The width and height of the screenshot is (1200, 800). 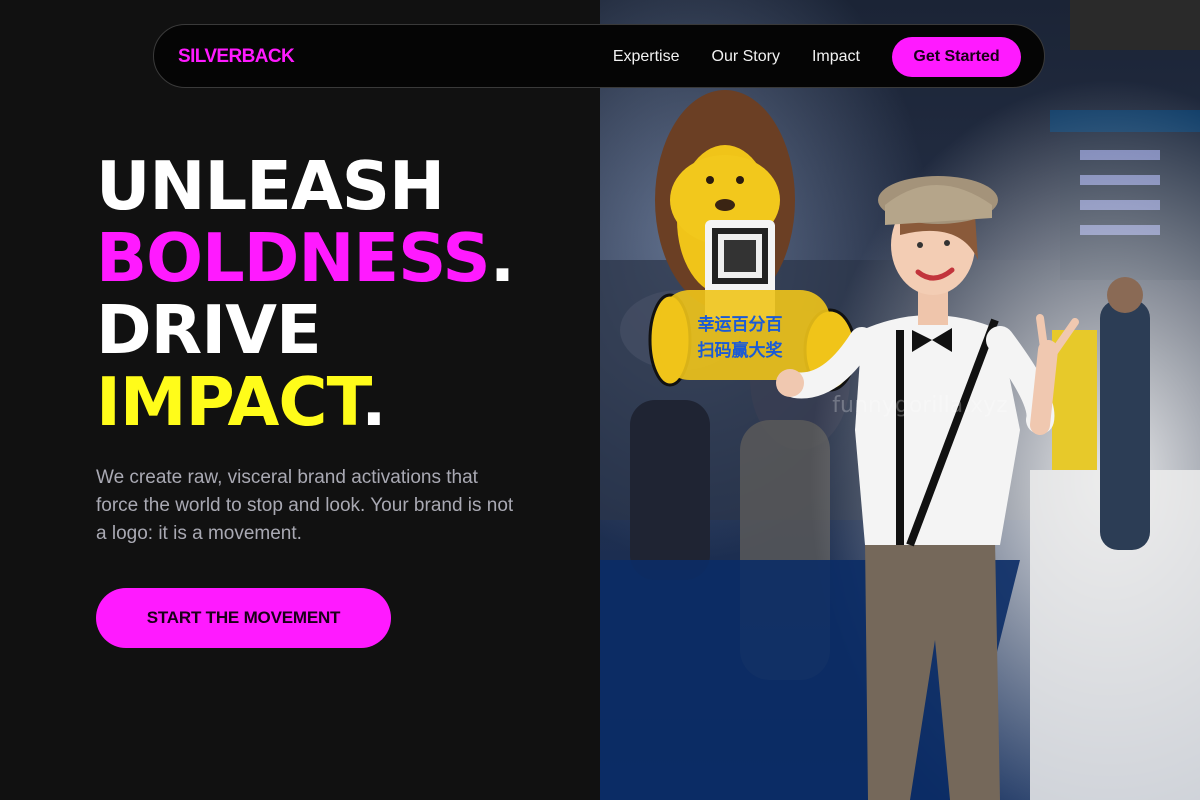 I want to click on start-movement-button: START THE MOVEMENT, so click(x=243, y=618).